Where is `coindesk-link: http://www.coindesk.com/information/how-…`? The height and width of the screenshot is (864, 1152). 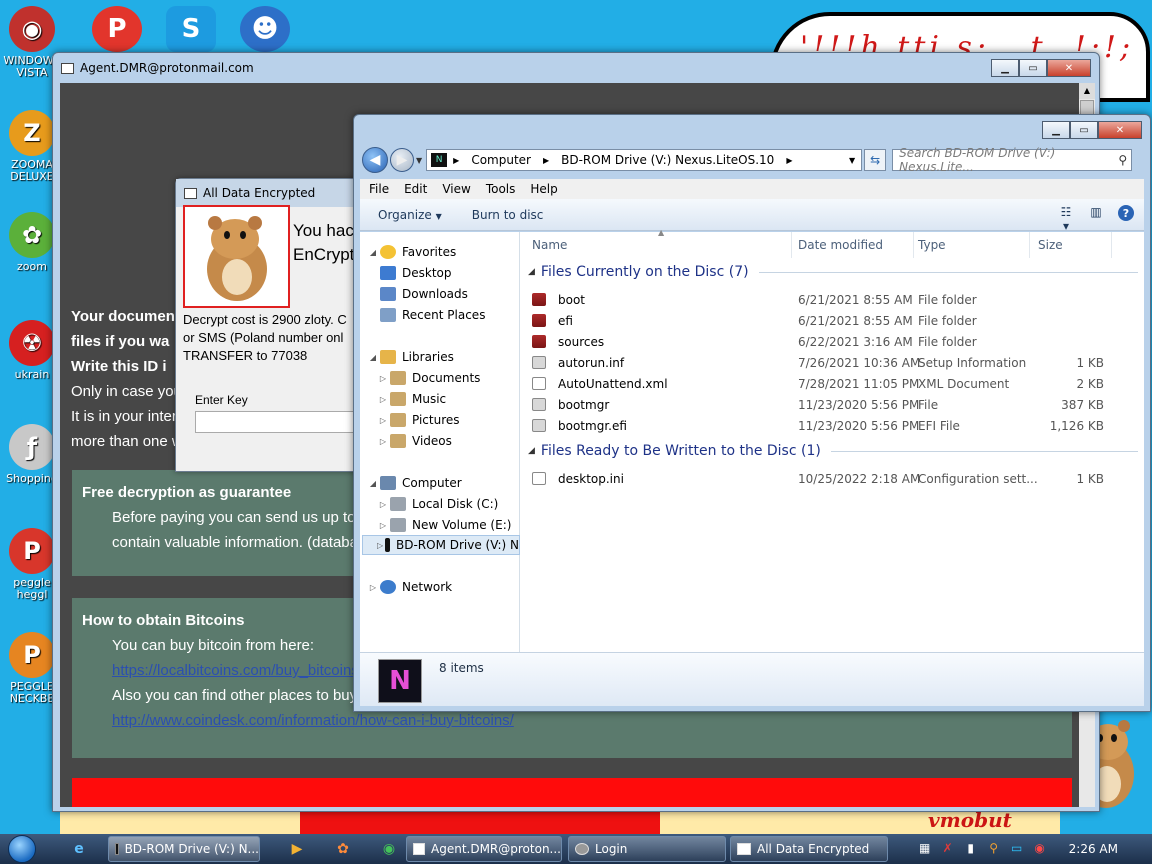 coindesk-link: http://www.coindesk.com/information/how-… is located at coordinates (313, 720).